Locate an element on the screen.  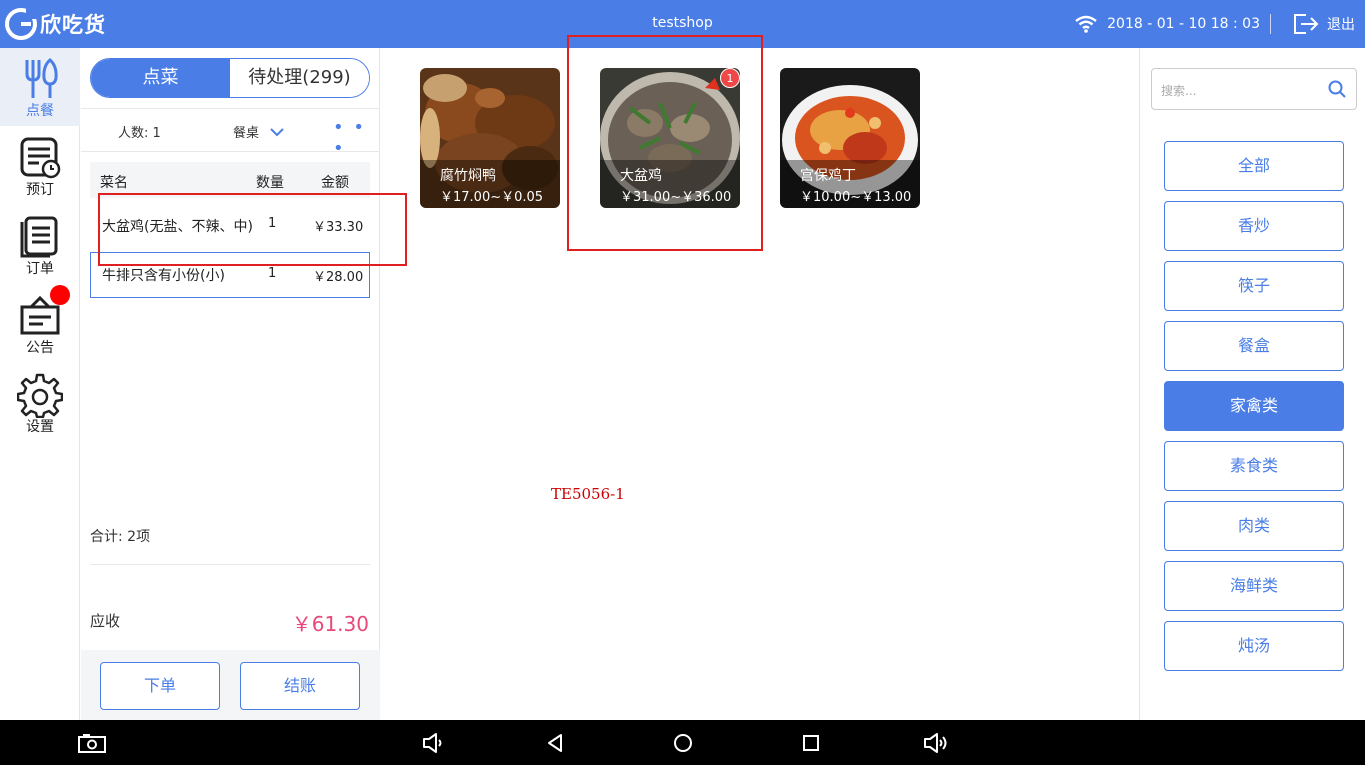
tab-order-food: 点菜 is located at coordinates (160, 78).